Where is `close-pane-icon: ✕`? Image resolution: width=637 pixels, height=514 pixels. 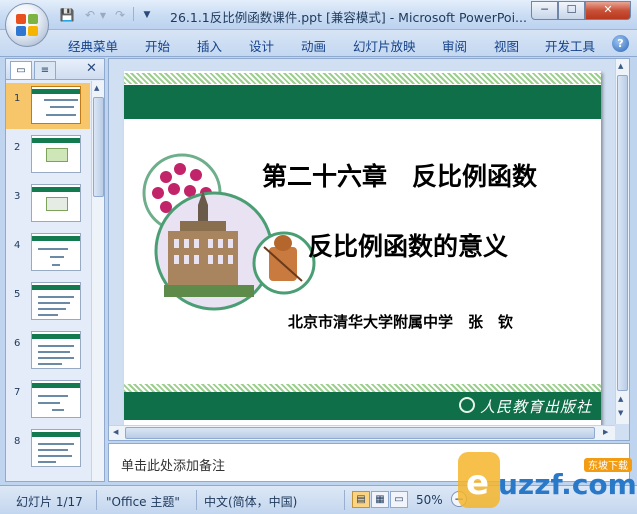
close-pane-icon: ✕ is located at coordinates (91, 68).